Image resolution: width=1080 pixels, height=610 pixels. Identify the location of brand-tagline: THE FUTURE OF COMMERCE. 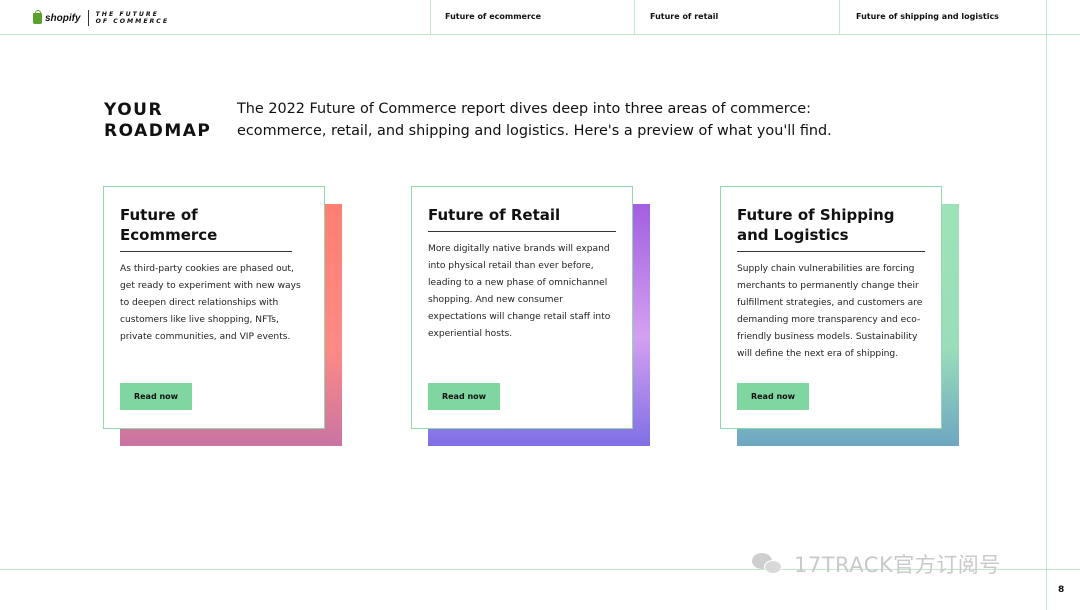
(133, 18).